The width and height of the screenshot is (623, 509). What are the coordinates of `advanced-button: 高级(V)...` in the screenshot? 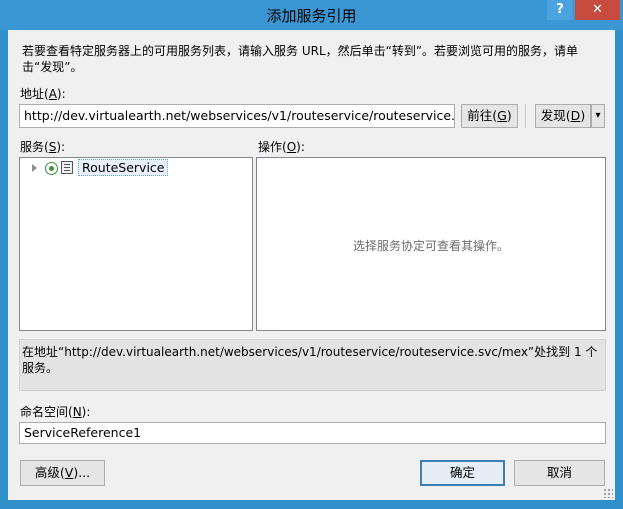 It's located at (62, 473).